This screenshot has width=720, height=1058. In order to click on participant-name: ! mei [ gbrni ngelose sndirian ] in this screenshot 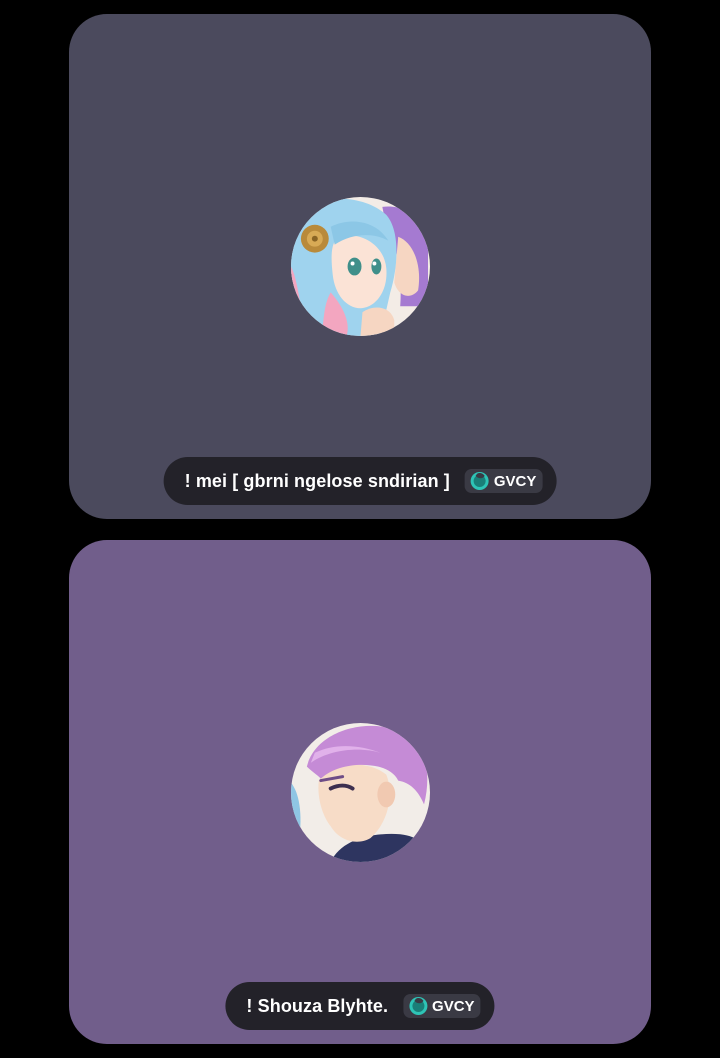, I will do `click(317, 480)`.